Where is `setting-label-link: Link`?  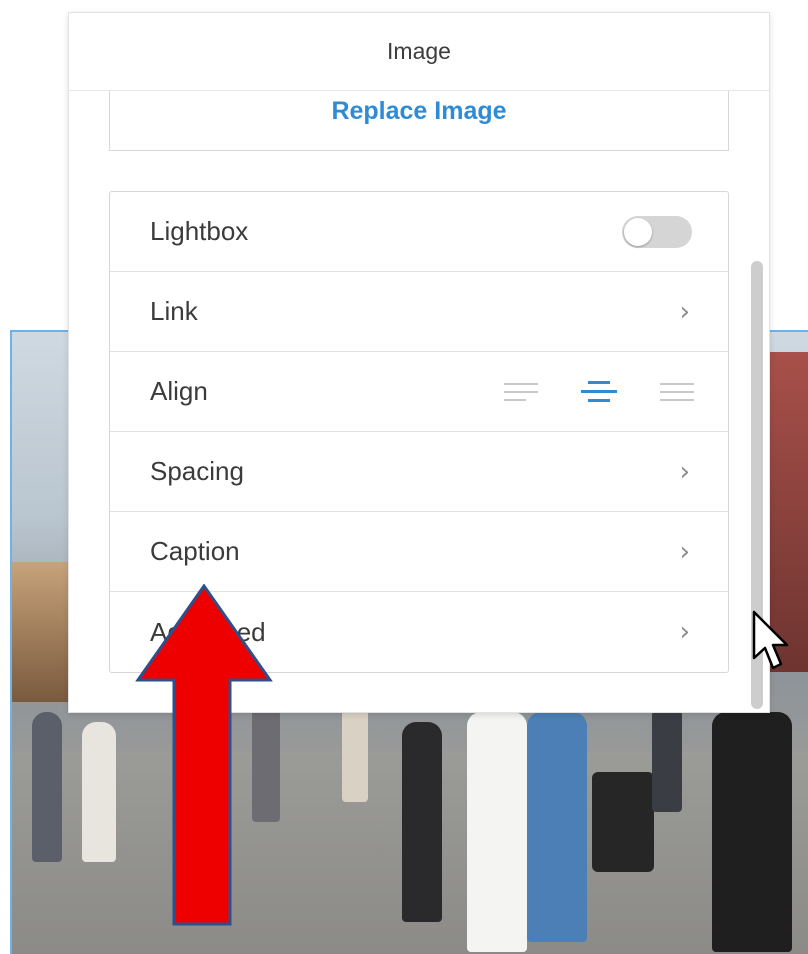
setting-label-link: Link is located at coordinates (174, 311).